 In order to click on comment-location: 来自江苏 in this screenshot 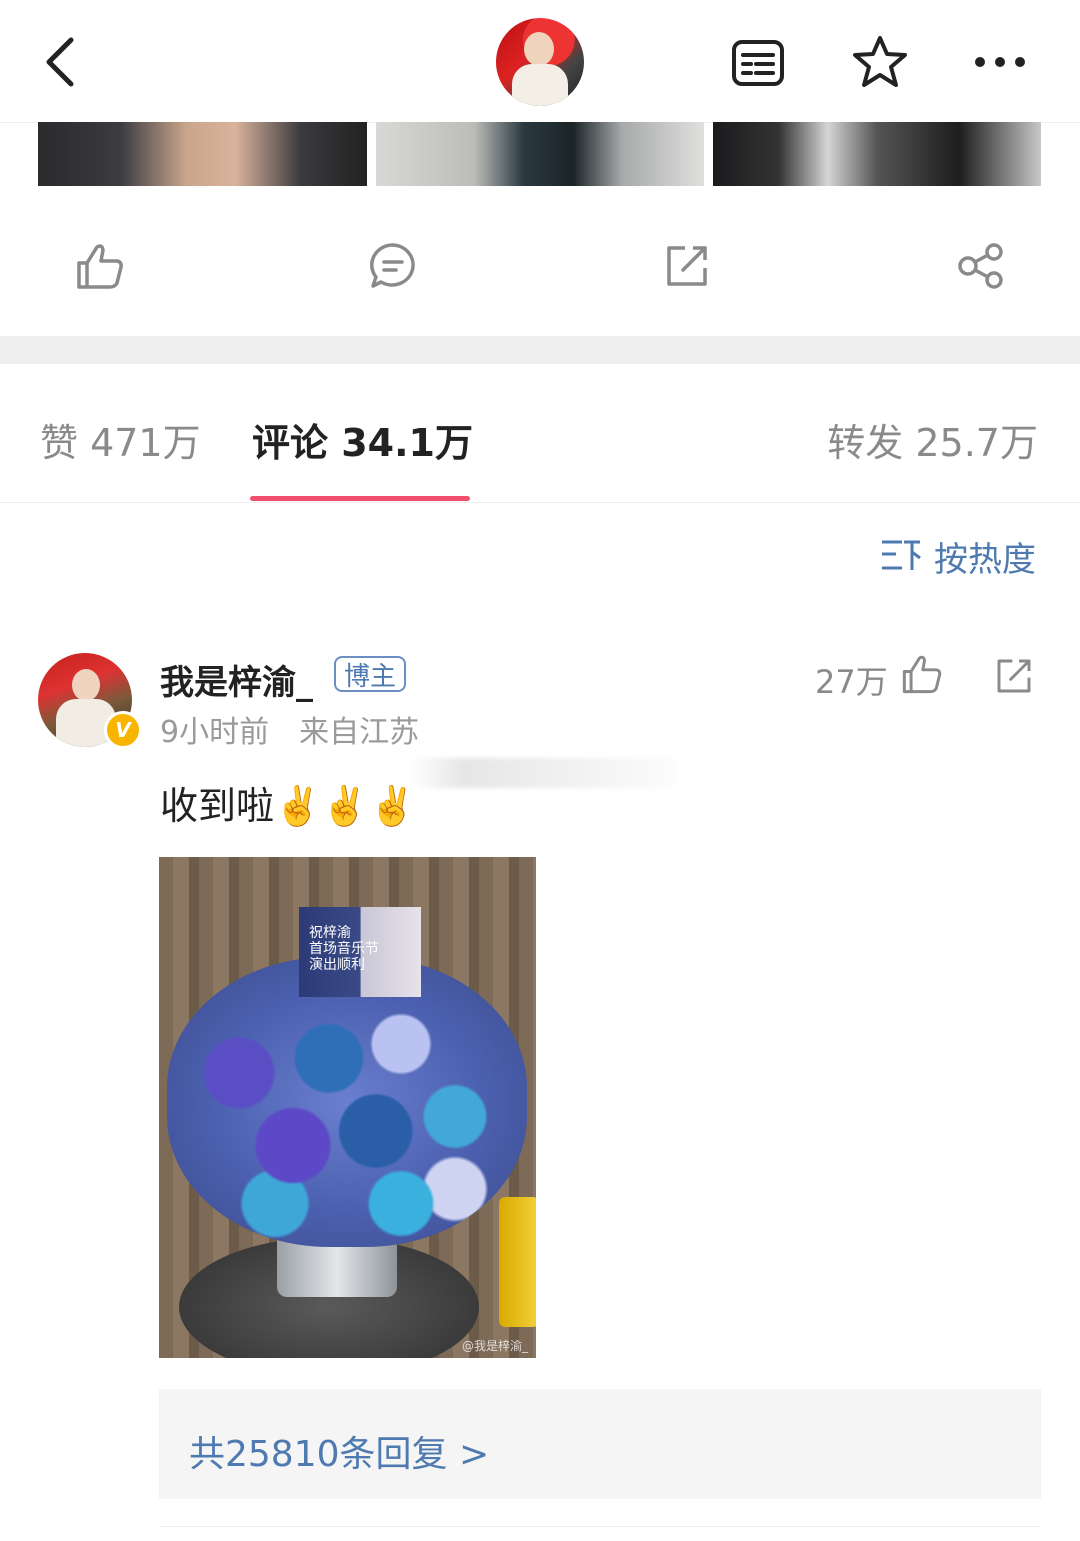, I will do `click(359, 732)`.